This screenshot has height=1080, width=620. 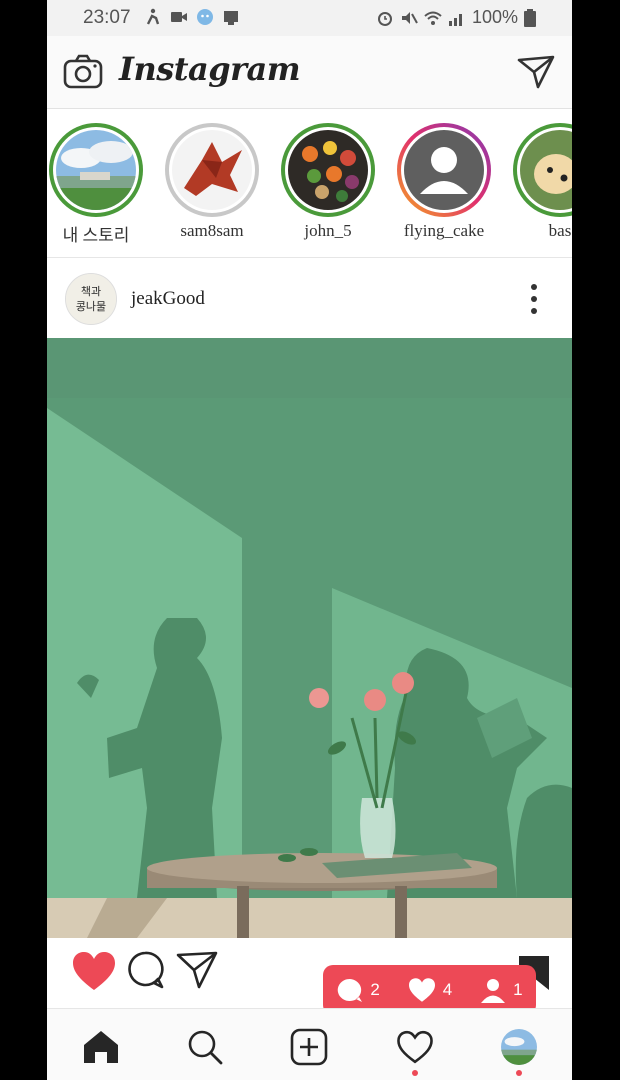 I want to click on app-logo: Instagram, so click(x=210, y=69).